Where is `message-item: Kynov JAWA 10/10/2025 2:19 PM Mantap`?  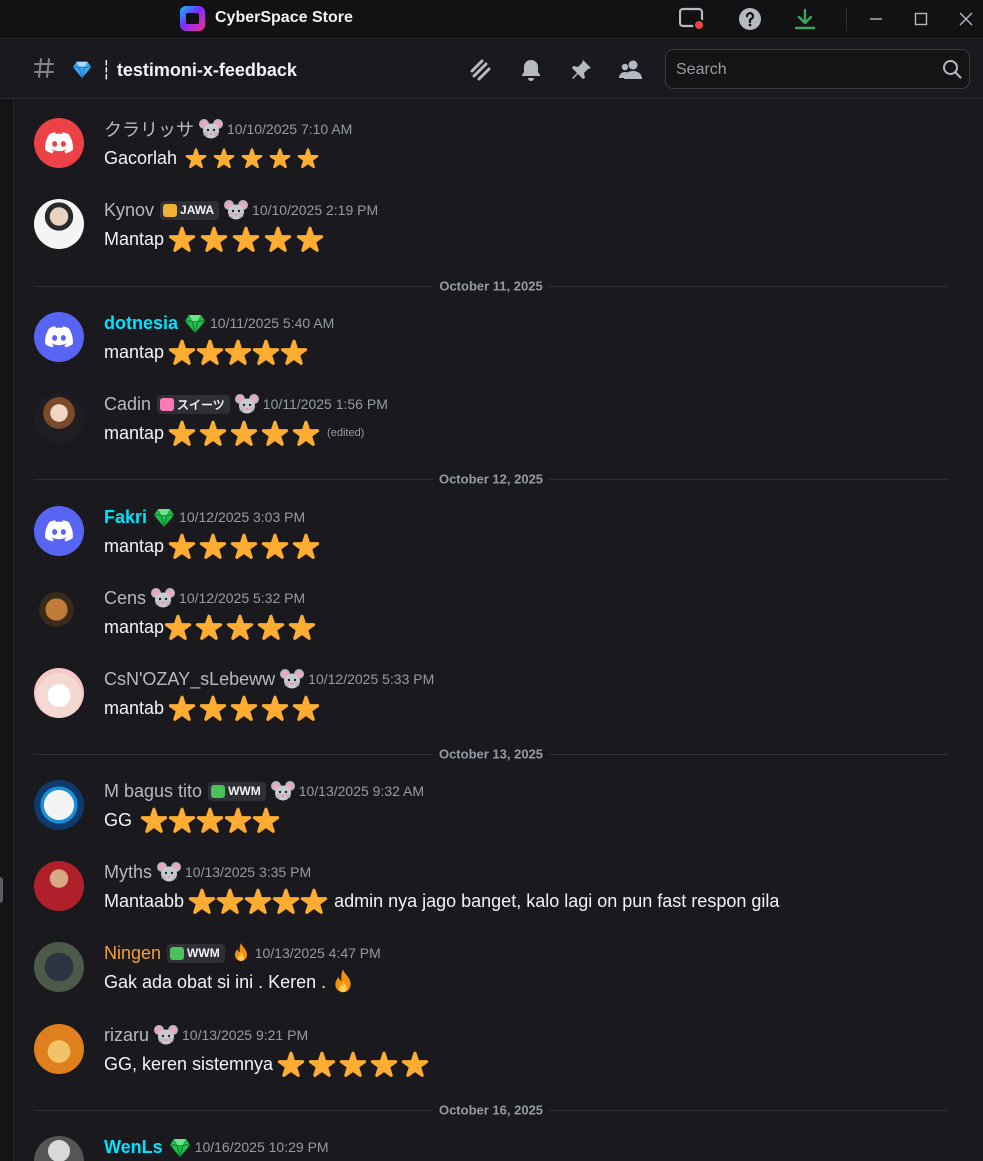
message-item: Kynov JAWA 10/10/2025 2:19 PM Mantap is located at coordinates (499, 220).